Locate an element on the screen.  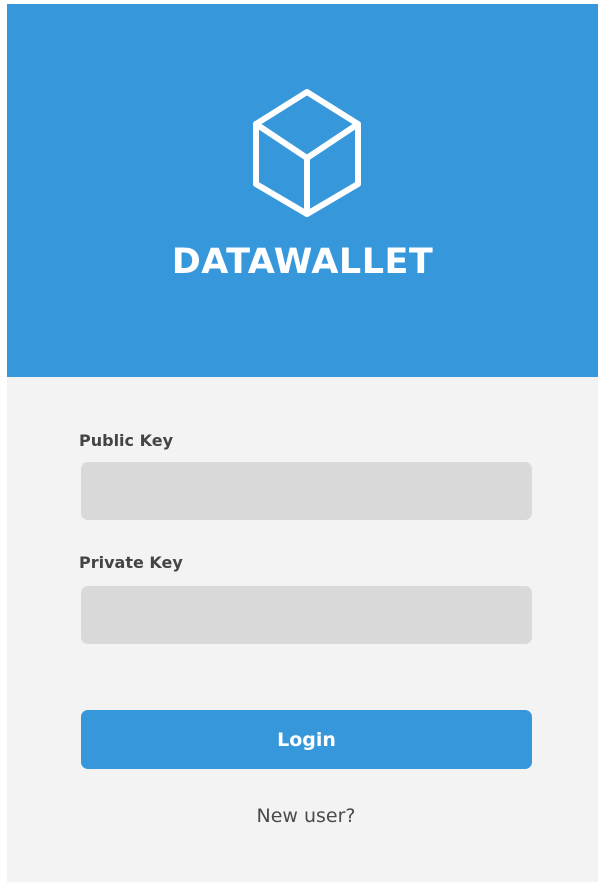
public-key-input is located at coordinates (306, 491).